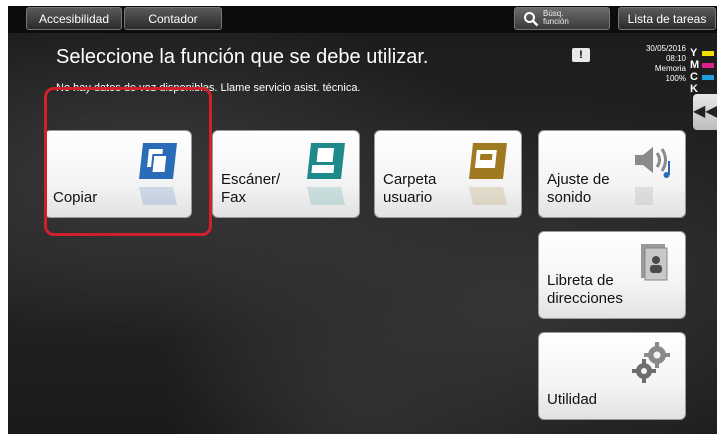 The image size is (717, 434). I want to click on user-box-icon, so click(488, 161).